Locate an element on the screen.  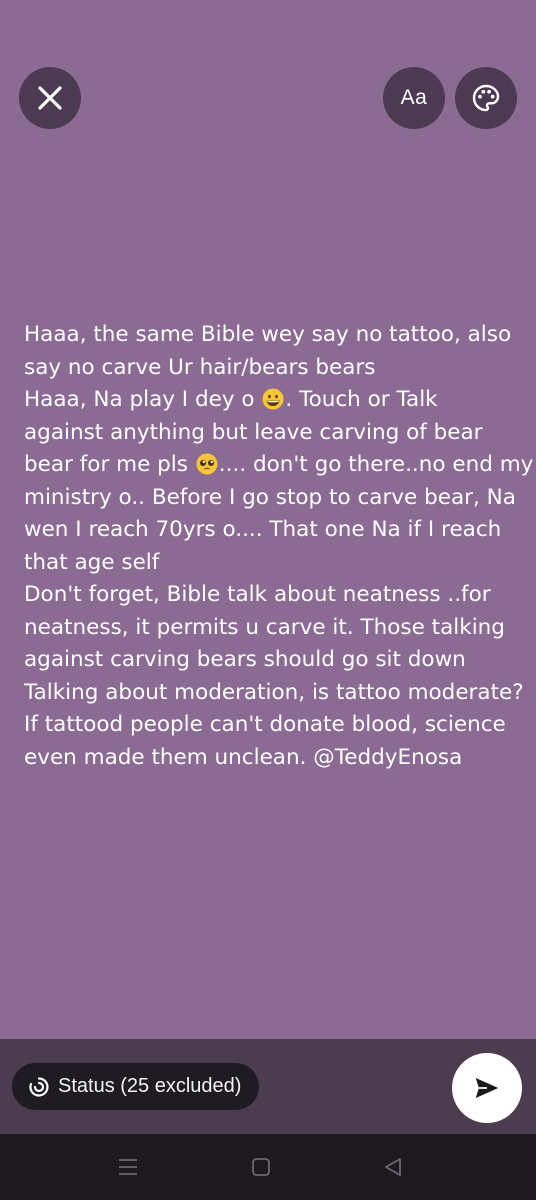
font-style-button: Aa is located at coordinates (414, 98).